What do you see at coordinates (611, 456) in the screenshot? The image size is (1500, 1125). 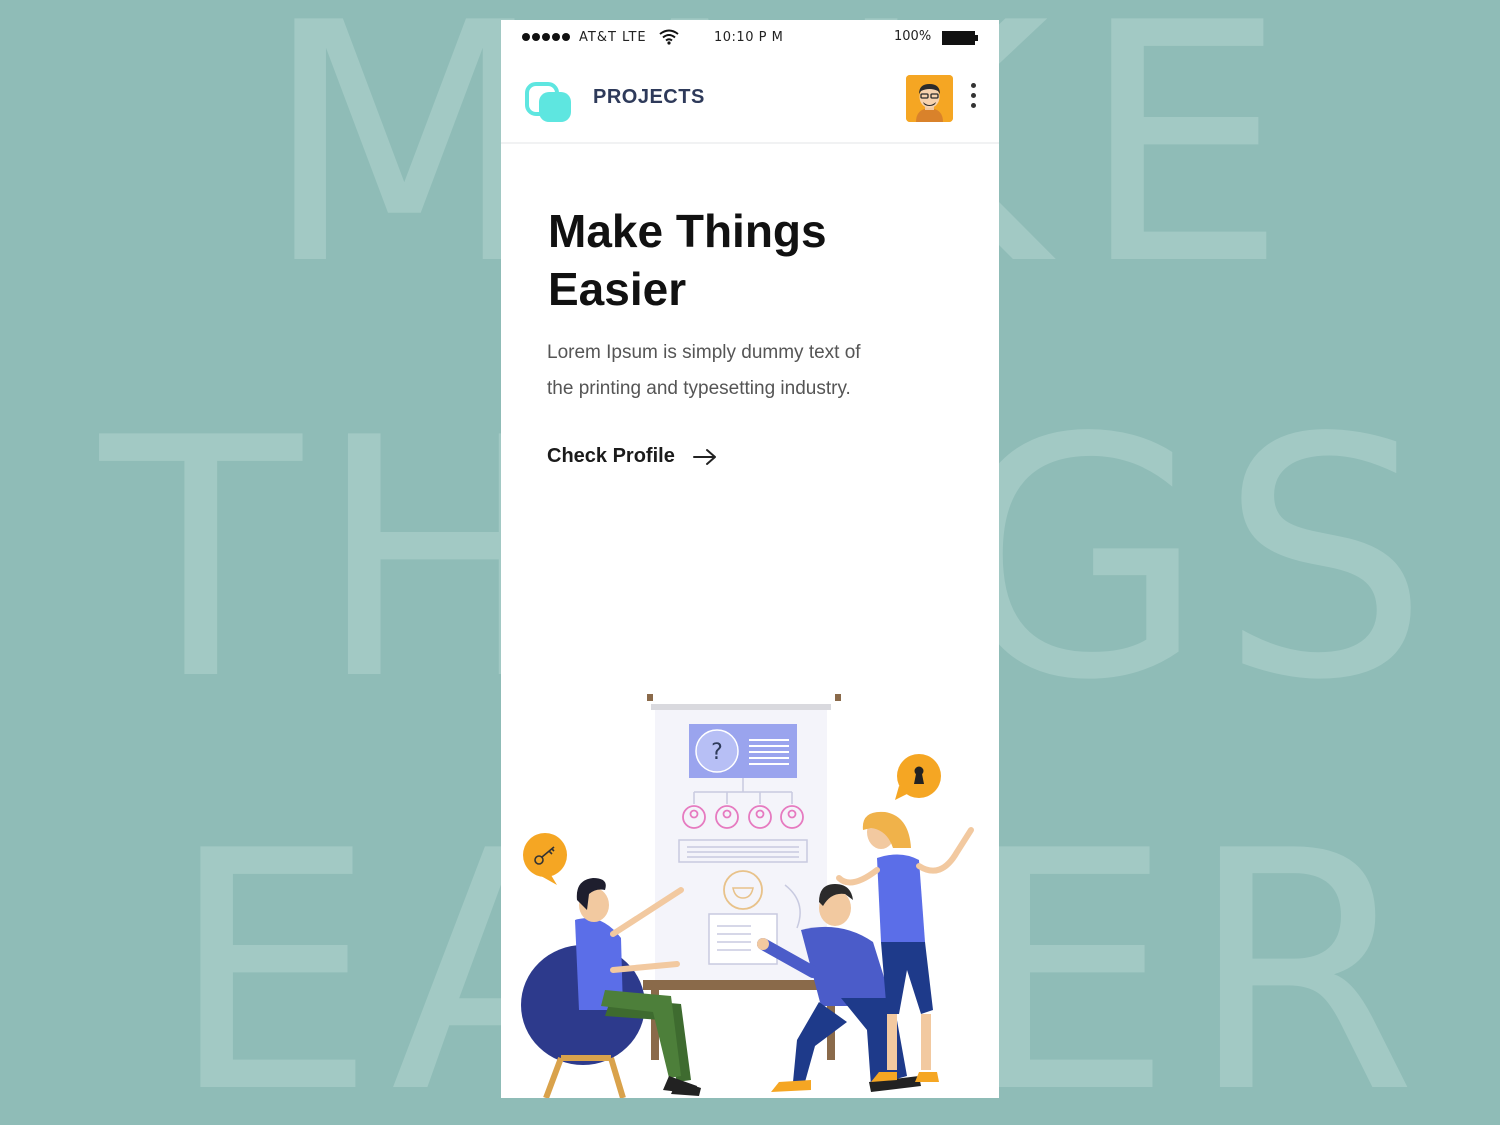 I see `check-profile-label: Check Profile` at bounding box center [611, 456].